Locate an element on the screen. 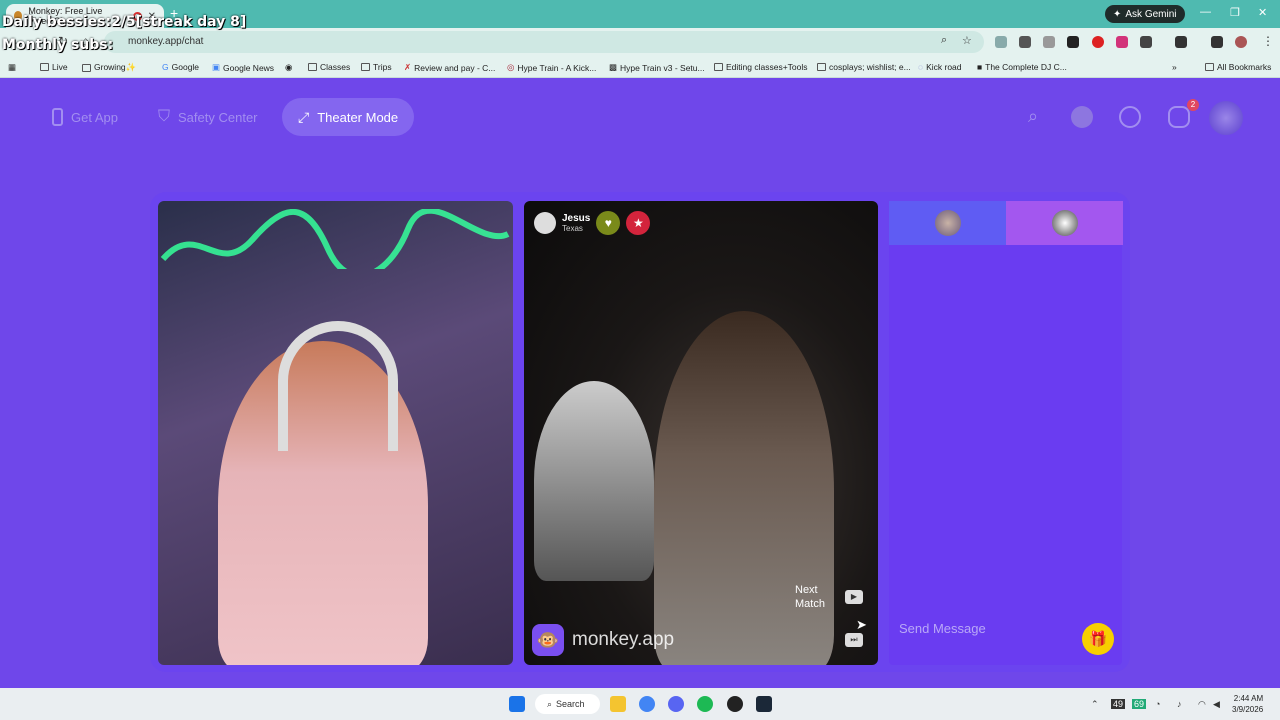  stream-overlay-monthly: Monthly subs: is located at coordinates (58, 45).